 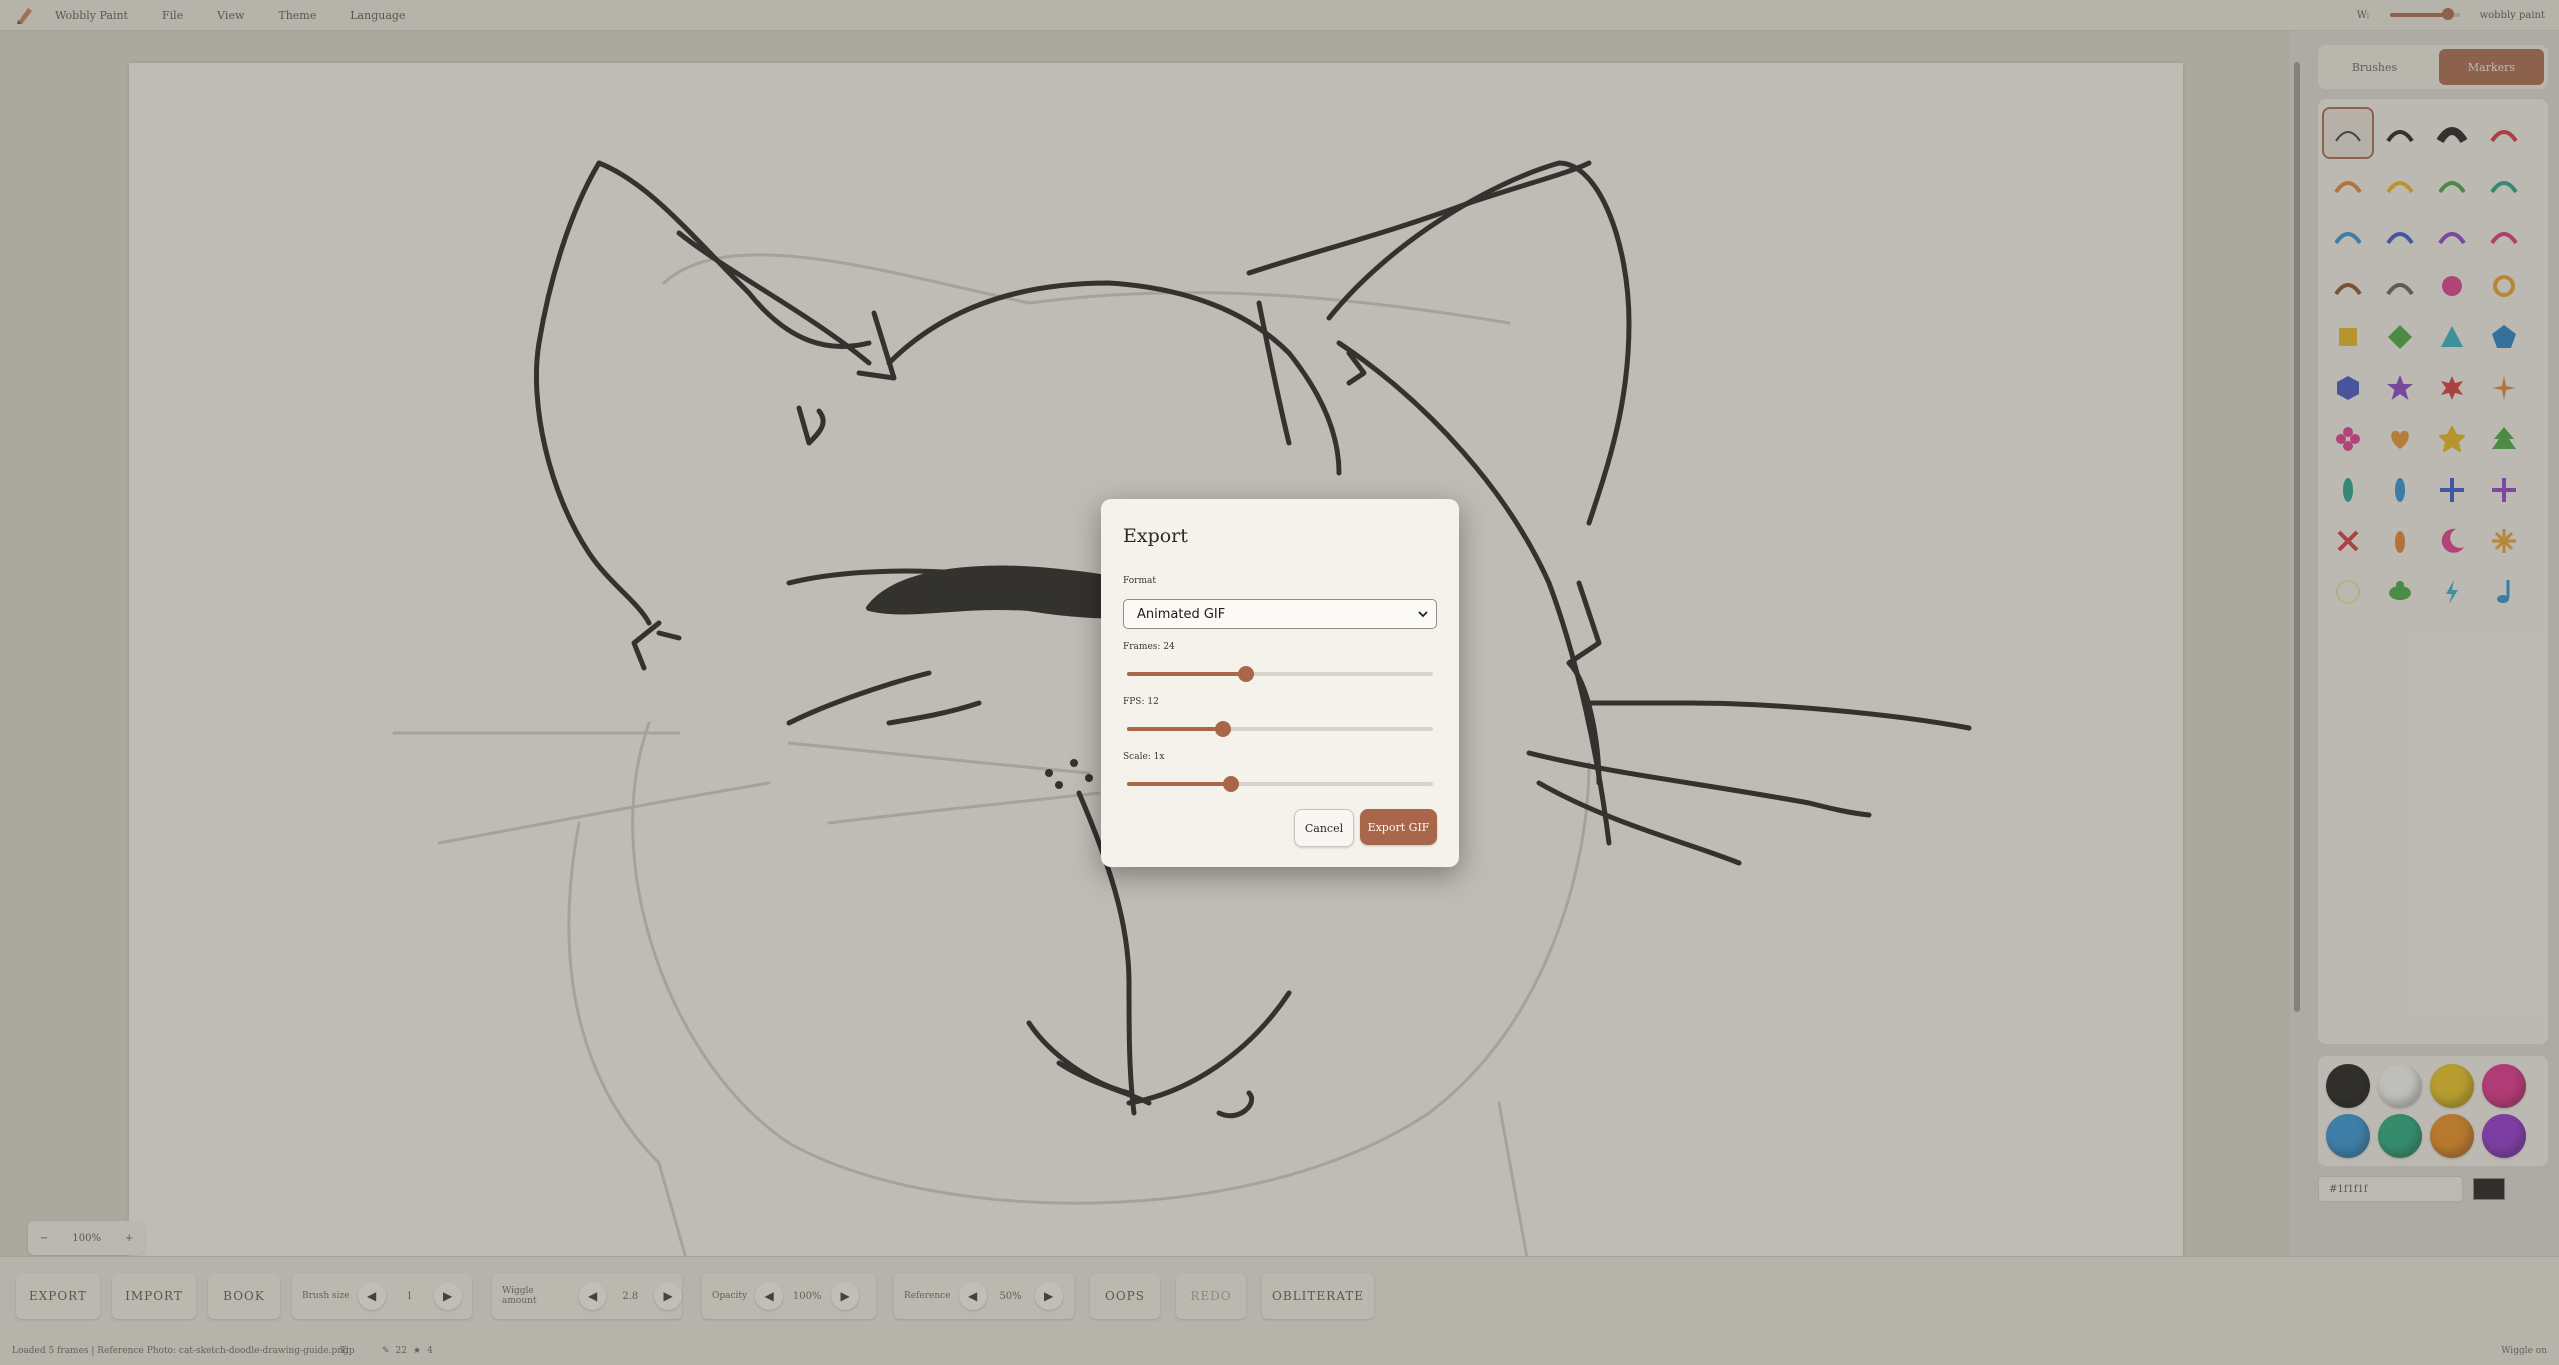 What do you see at coordinates (1398, 827) in the screenshot?
I see `export-gif-button: Export GIF` at bounding box center [1398, 827].